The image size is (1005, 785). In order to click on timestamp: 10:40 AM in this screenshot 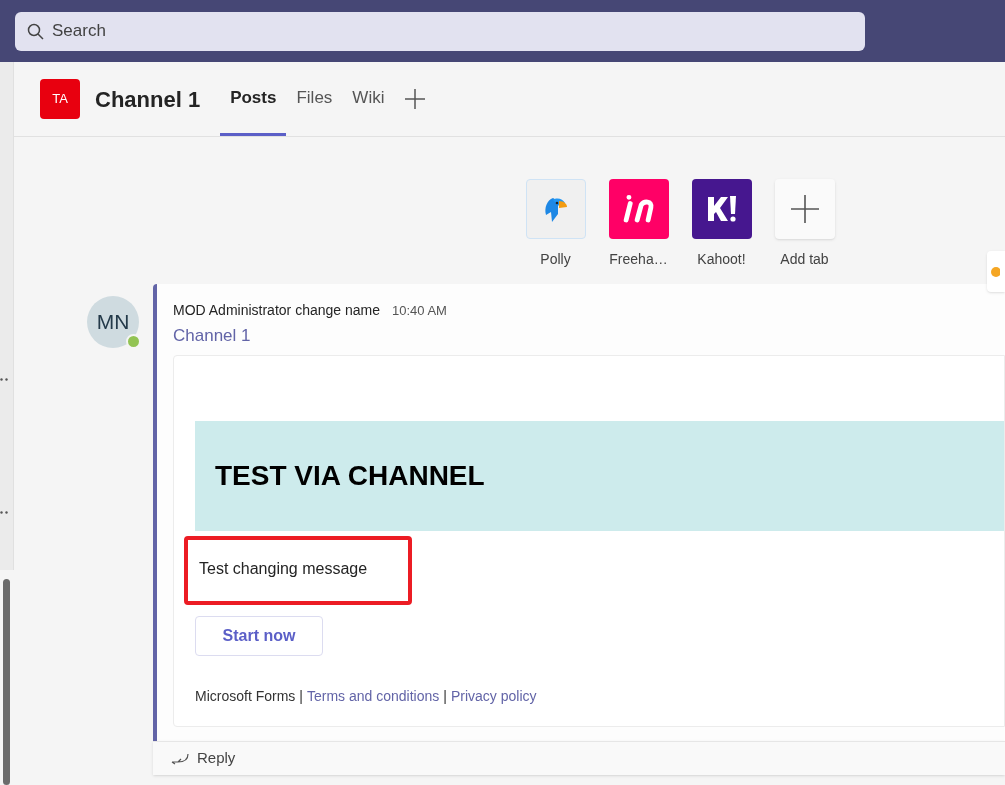, I will do `click(419, 311)`.